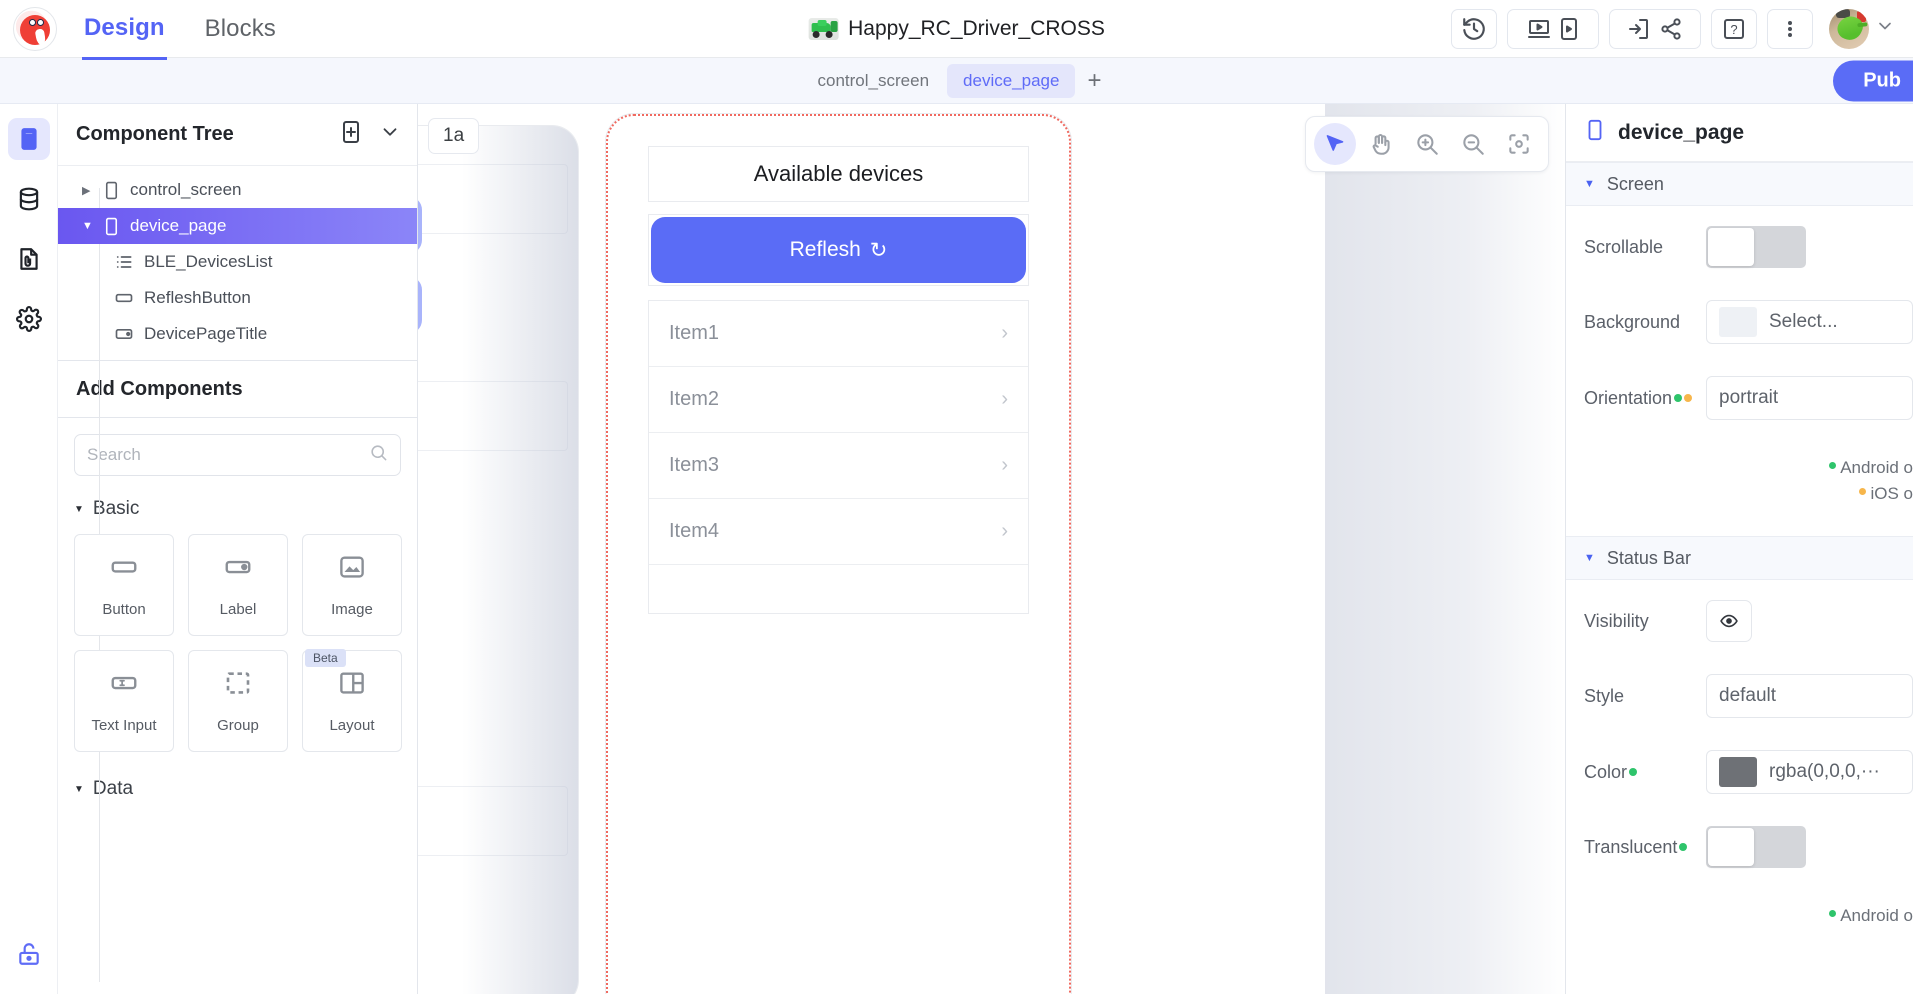 The image size is (1913, 994). Describe the element at coordinates (1335, 144) in the screenshot. I see `cursor-icon` at that location.